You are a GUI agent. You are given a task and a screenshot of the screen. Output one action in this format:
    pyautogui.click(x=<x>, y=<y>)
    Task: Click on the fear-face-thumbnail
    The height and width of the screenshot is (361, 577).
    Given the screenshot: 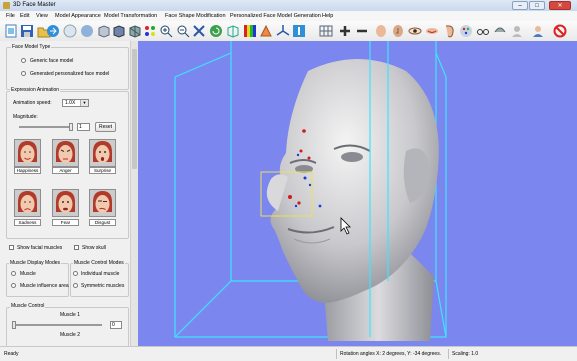 What is the action you would take?
    pyautogui.click(x=65, y=203)
    